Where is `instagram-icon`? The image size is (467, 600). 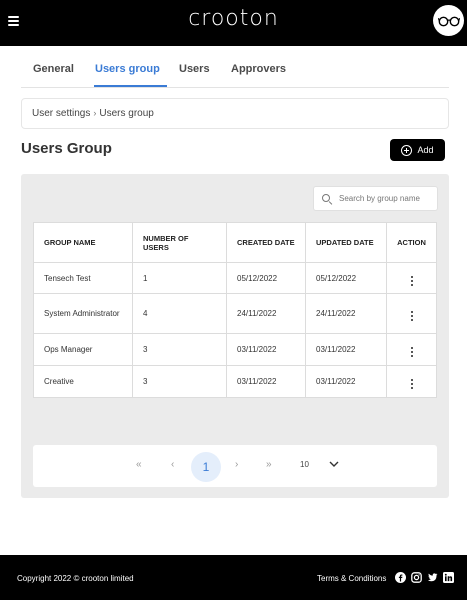 instagram-icon is located at coordinates (416, 577).